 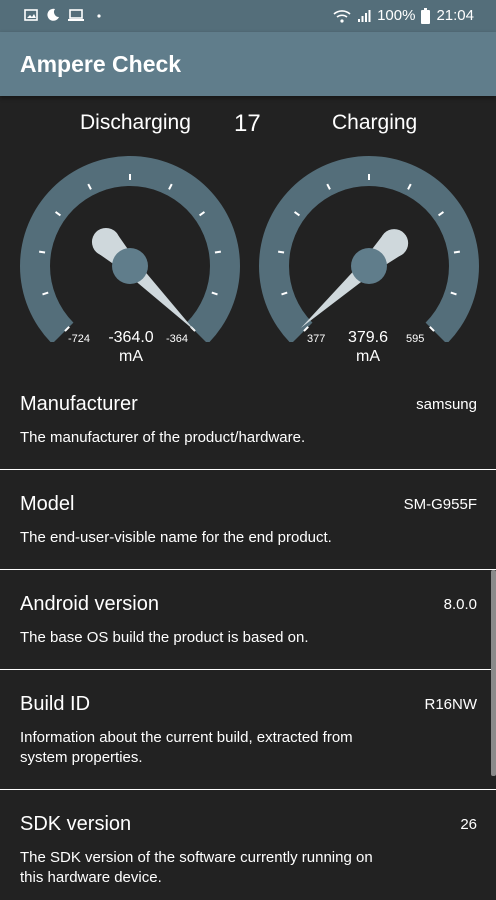 I want to click on laptop-icon, so click(x=76, y=15).